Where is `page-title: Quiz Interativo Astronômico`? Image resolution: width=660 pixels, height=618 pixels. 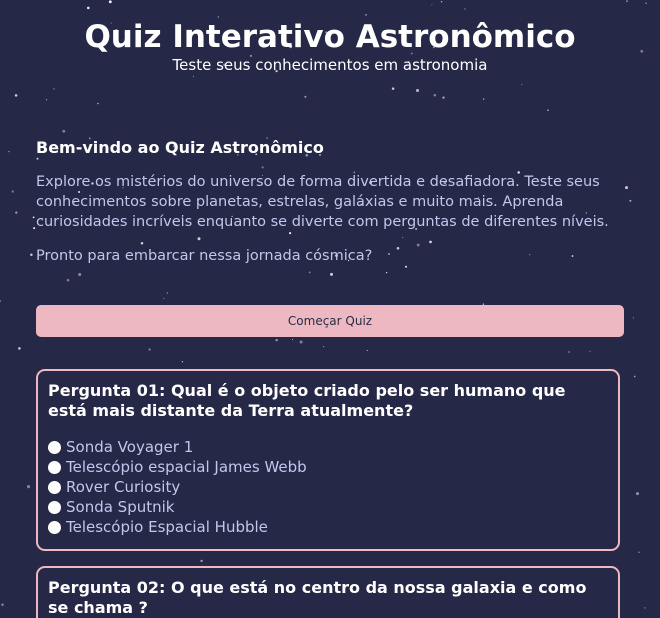 page-title: Quiz Interativo Astronômico is located at coordinates (330, 37).